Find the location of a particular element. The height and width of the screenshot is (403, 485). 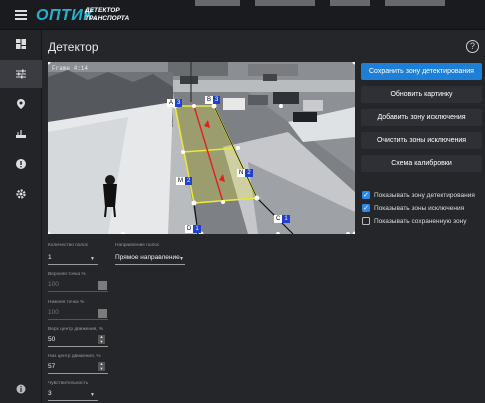

direction-label: Направление полос is located at coordinates (137, 245).